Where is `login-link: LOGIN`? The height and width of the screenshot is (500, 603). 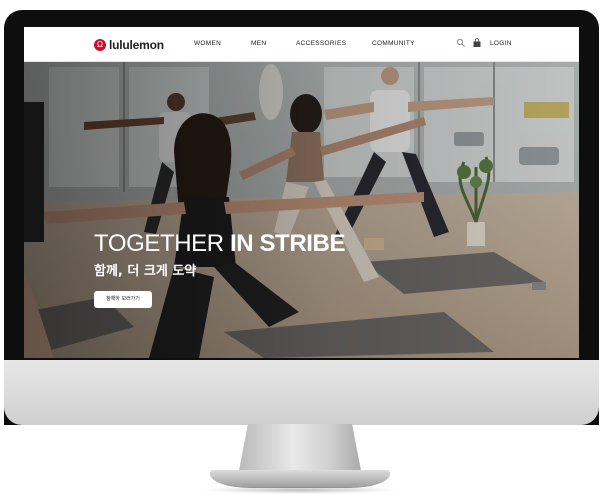
login-link: LOGIN is located at coordinates (501, 43).